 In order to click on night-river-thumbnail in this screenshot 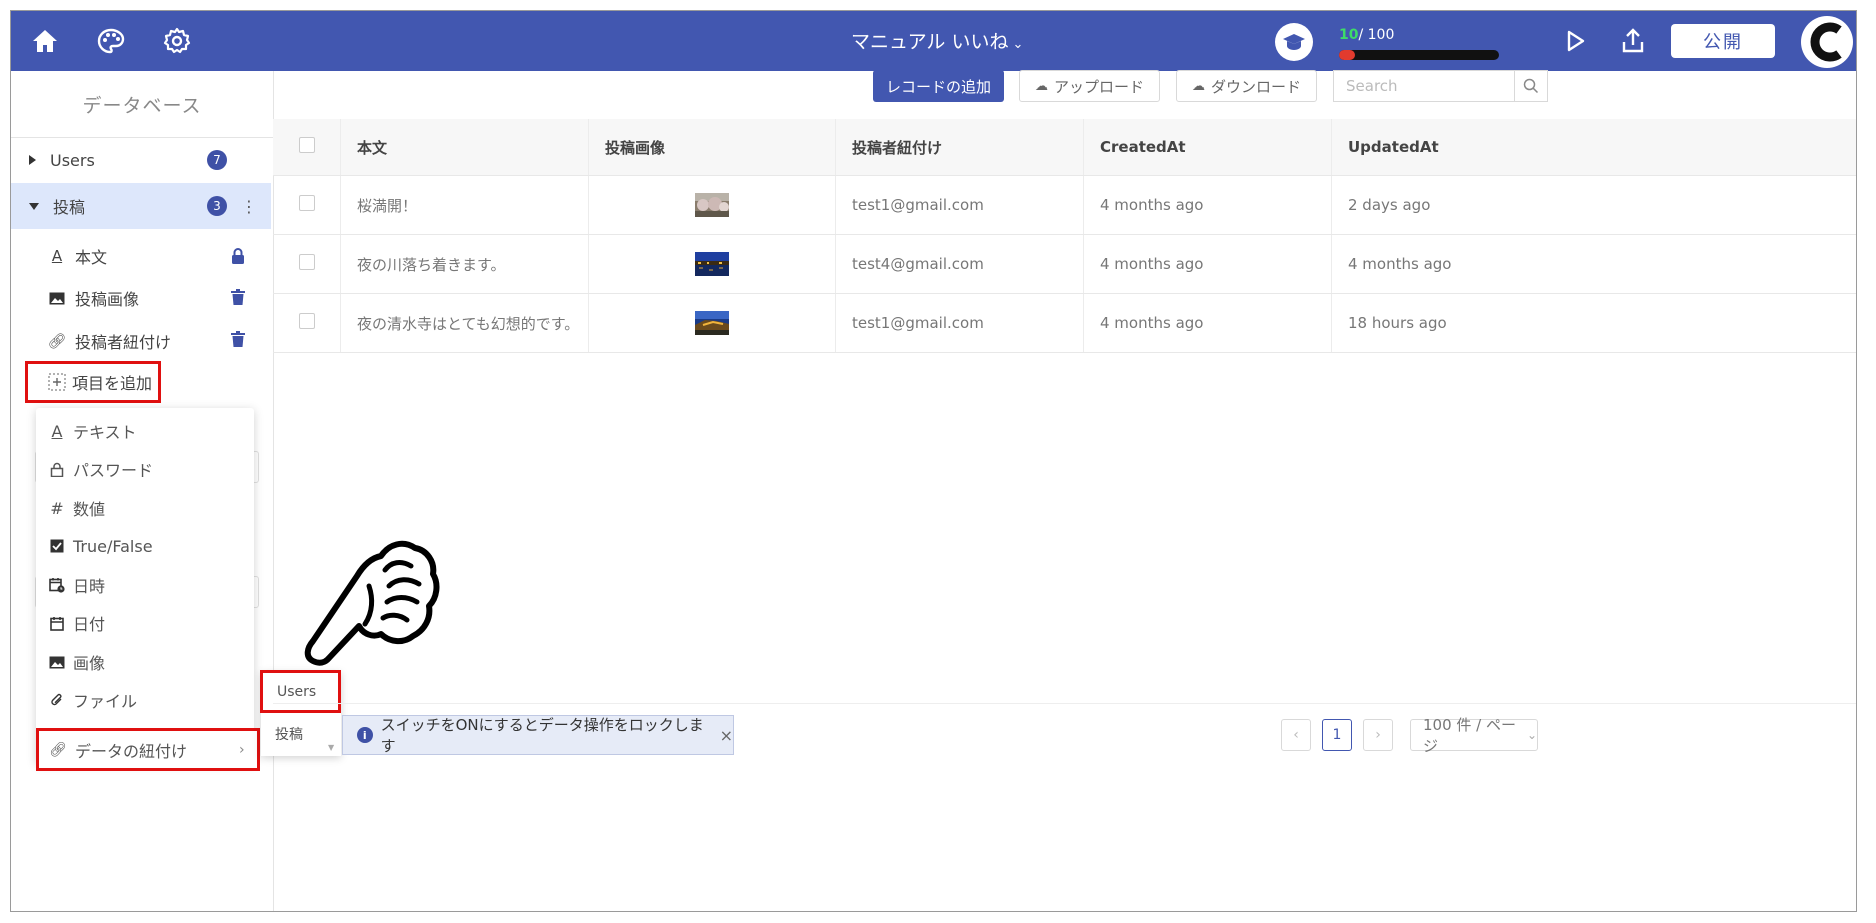, I will do `click(712, 264)`.